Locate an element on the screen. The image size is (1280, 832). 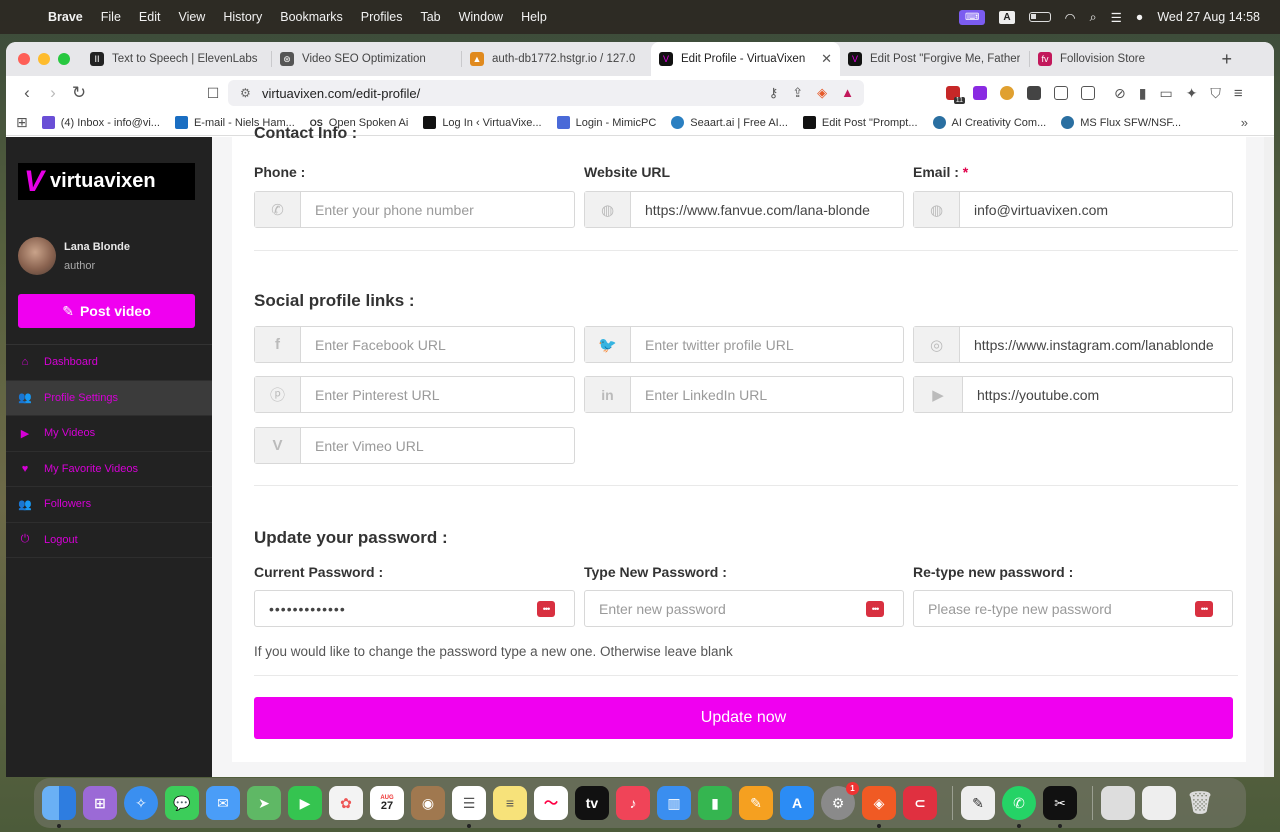
freeform-icon: 〜 is located at coordinates (551, 803).